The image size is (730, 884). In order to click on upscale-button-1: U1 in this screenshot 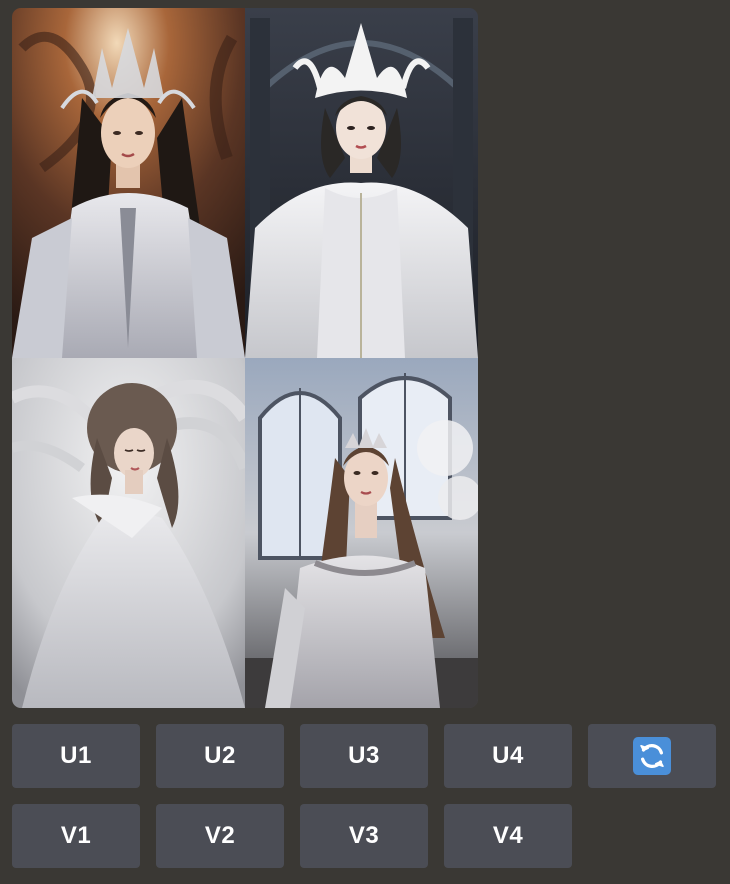, I will do `click(76, 756)`.